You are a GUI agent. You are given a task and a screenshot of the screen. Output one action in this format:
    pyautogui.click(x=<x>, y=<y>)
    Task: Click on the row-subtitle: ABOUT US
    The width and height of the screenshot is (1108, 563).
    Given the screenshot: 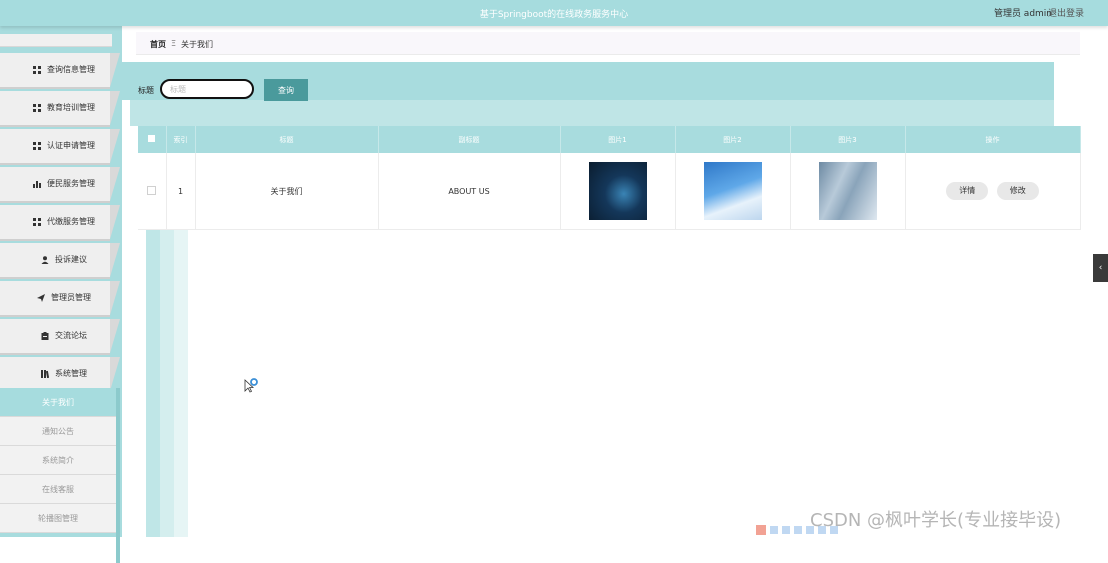 What is the action you would take?
    pyautogui.click(x=469, y=191)
    